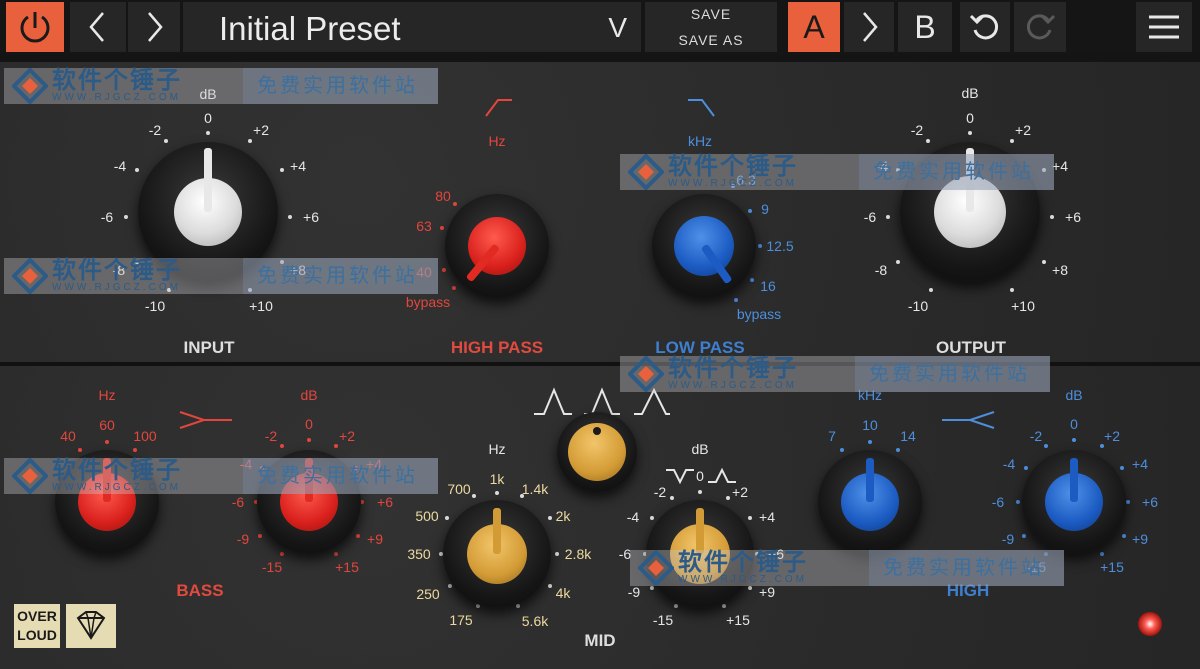 The image size is (1200, 669). I want to click on diamond-logo, so click(91, 626).